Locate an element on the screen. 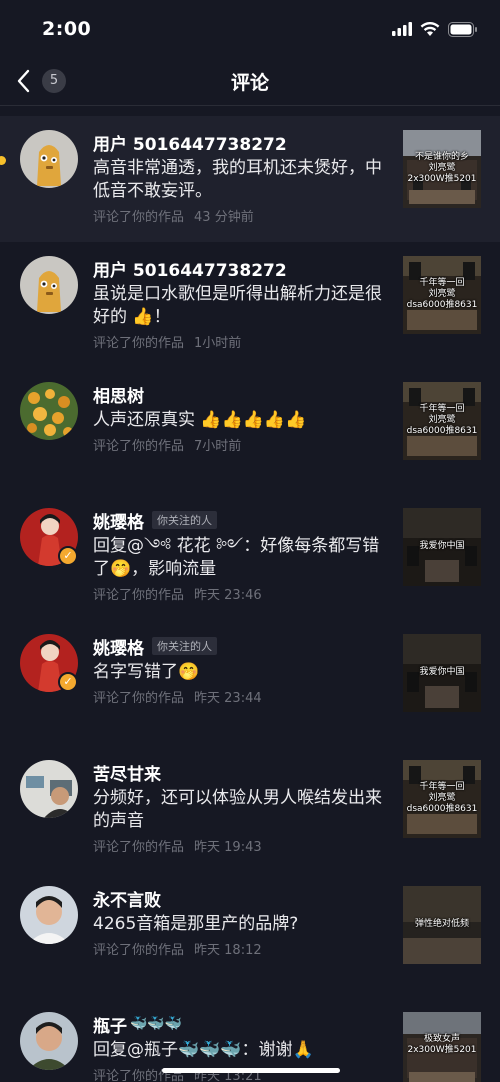 The height and width of the screenshot is (1082, 500). comment-row: ✓ 姚璎格 你关注的人 名字写错了🤭 评论了你的作品 昨天 23:44 我爱你中国 is located at coordinates (250, 683).